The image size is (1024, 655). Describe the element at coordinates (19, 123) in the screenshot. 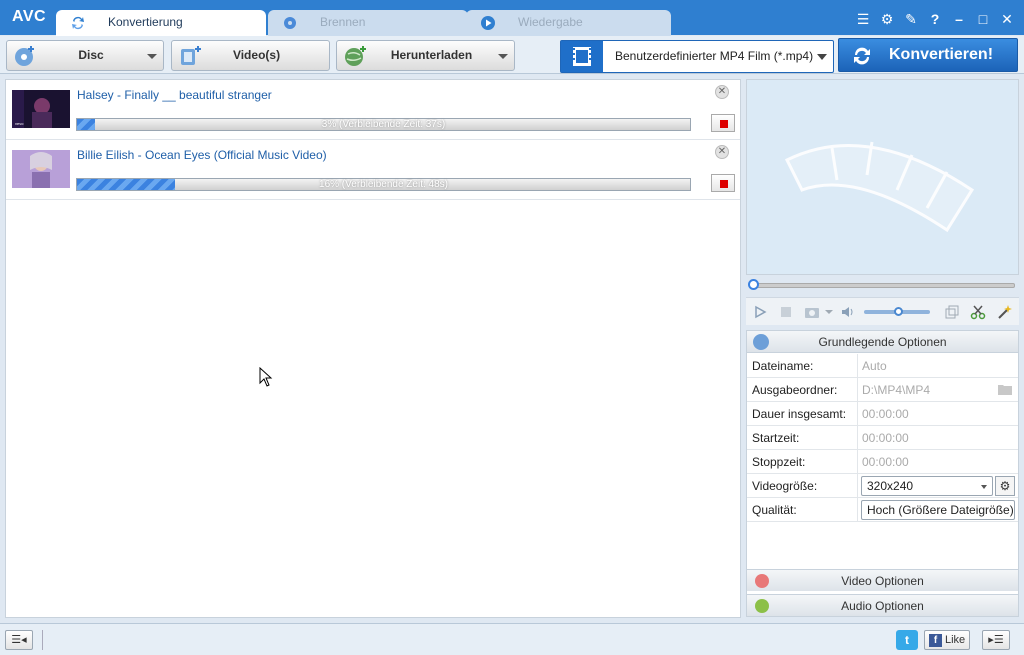

I see `svg-text: vevo` at that location.